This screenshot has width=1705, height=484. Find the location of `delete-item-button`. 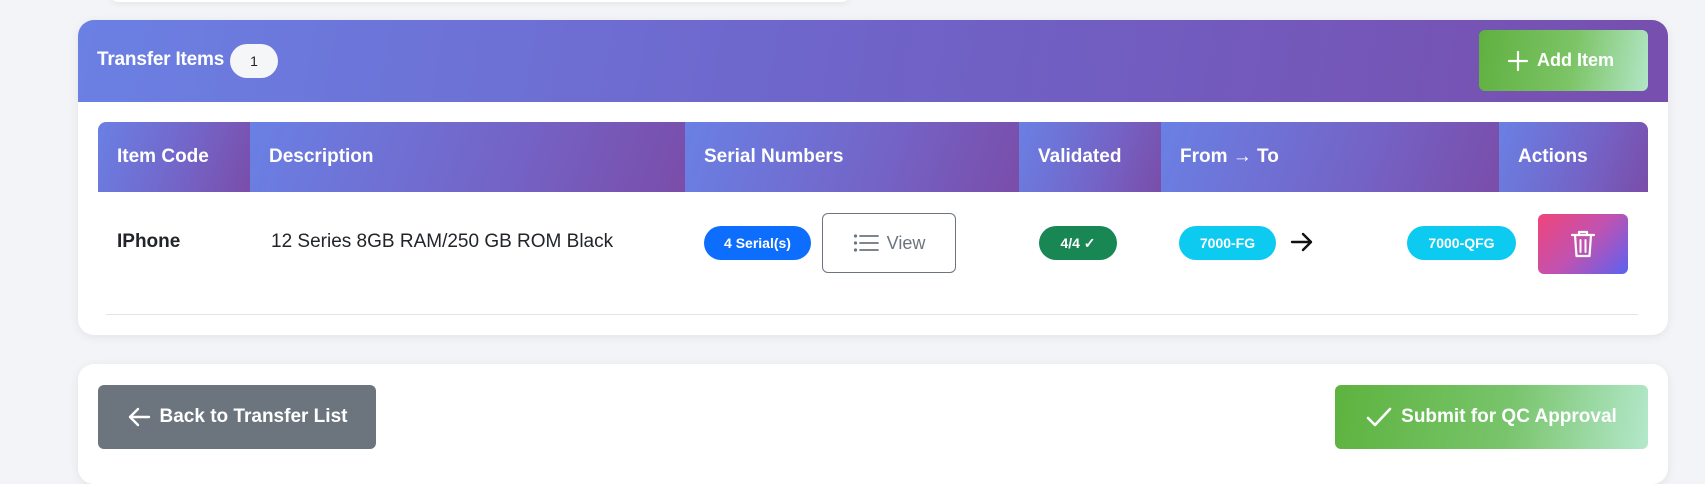

delete-item-button is located at coordinates (1583, 244).